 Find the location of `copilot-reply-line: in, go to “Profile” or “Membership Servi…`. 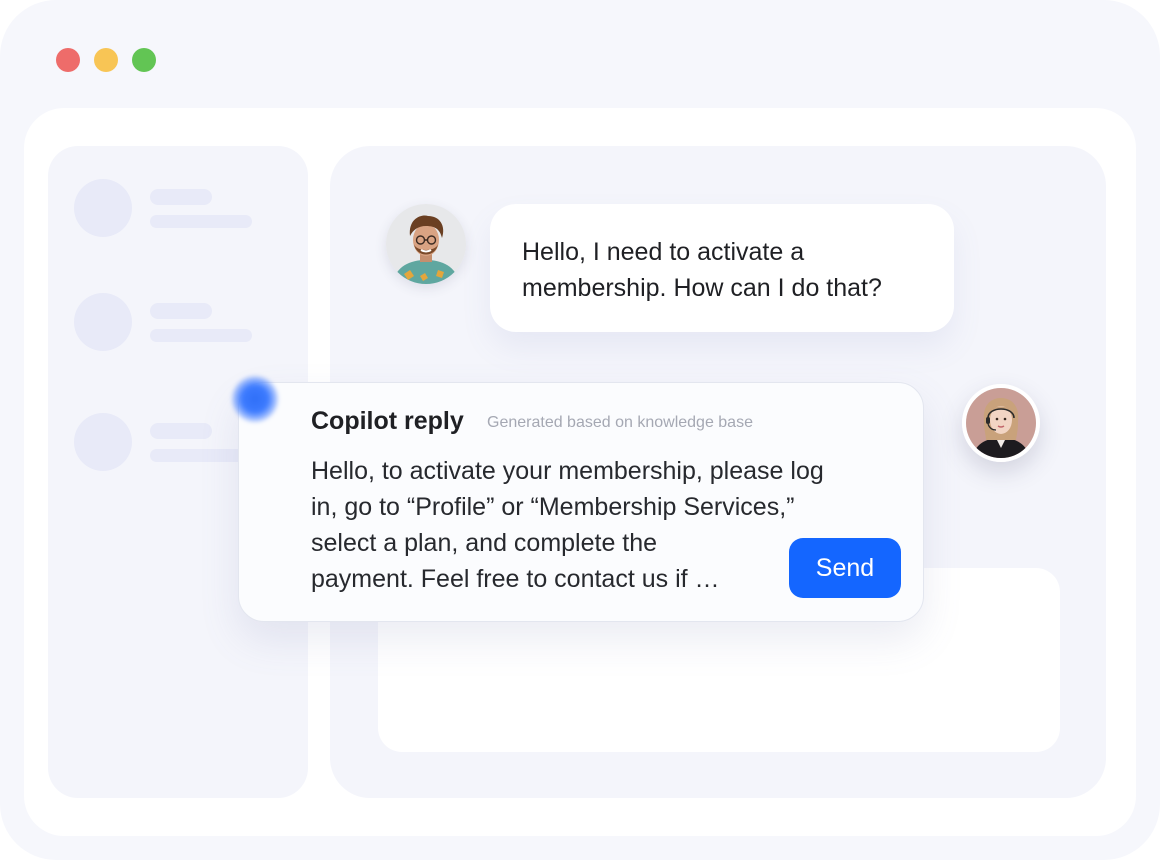

copilot-reply-line: in, go to “Profile” or “Membership Servi… is located at coordinates (553, 507).